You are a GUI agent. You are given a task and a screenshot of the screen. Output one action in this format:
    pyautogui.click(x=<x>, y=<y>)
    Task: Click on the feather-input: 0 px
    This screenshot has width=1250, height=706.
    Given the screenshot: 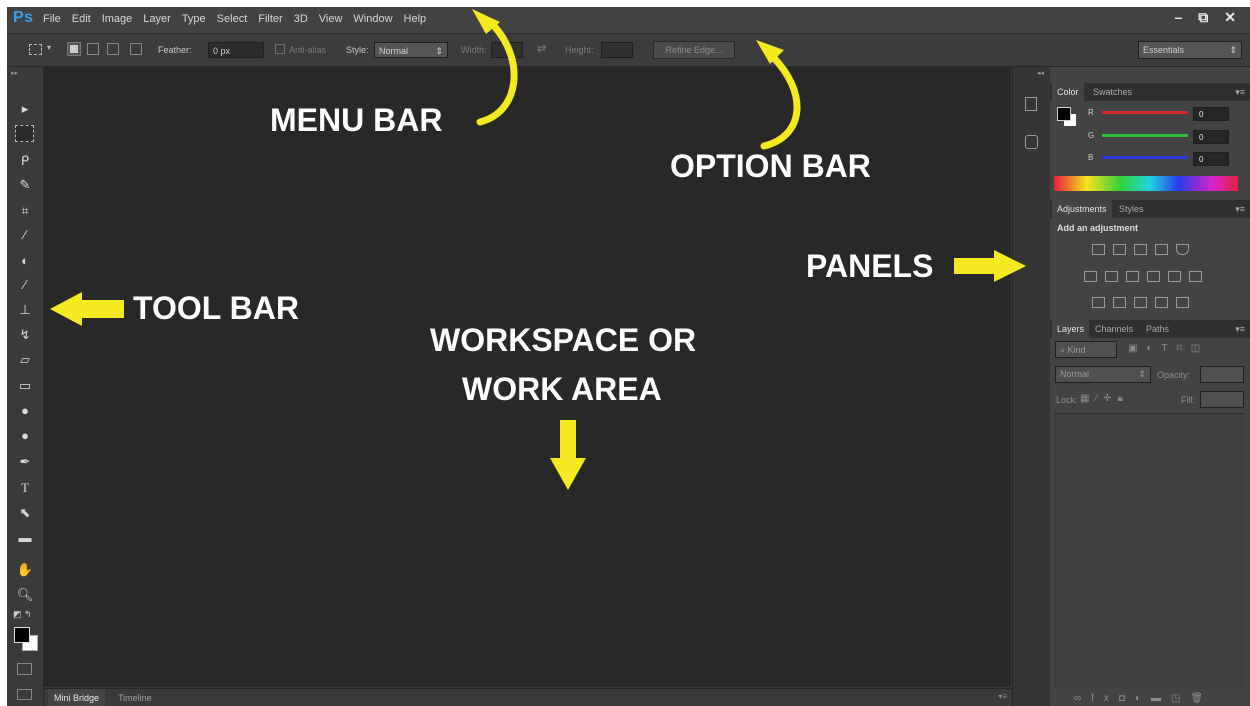 What is the action you would take?
    pyautogui.click(x=236, y=50)
    